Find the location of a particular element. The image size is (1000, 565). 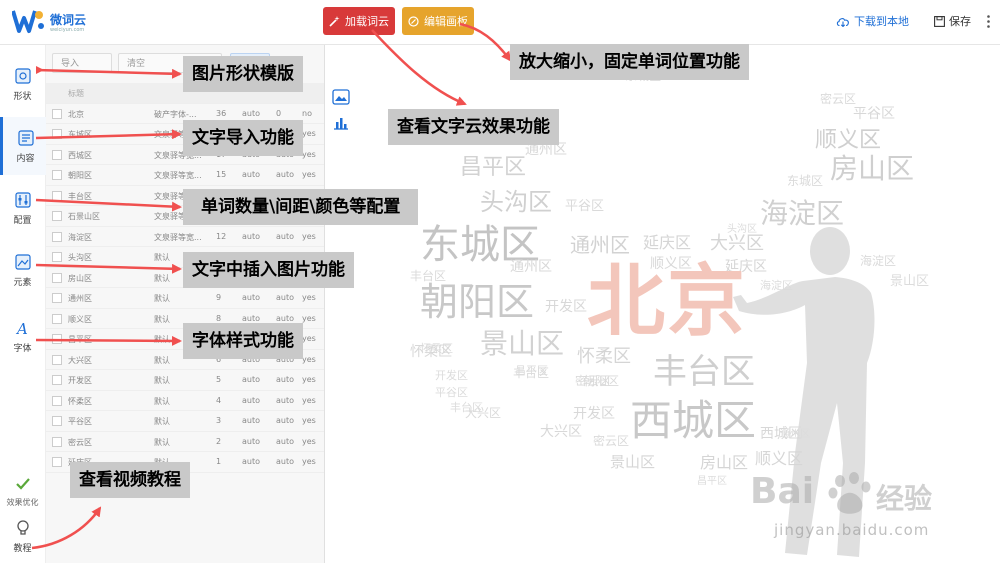

font-icon: A is located at coordinates (21, 328).